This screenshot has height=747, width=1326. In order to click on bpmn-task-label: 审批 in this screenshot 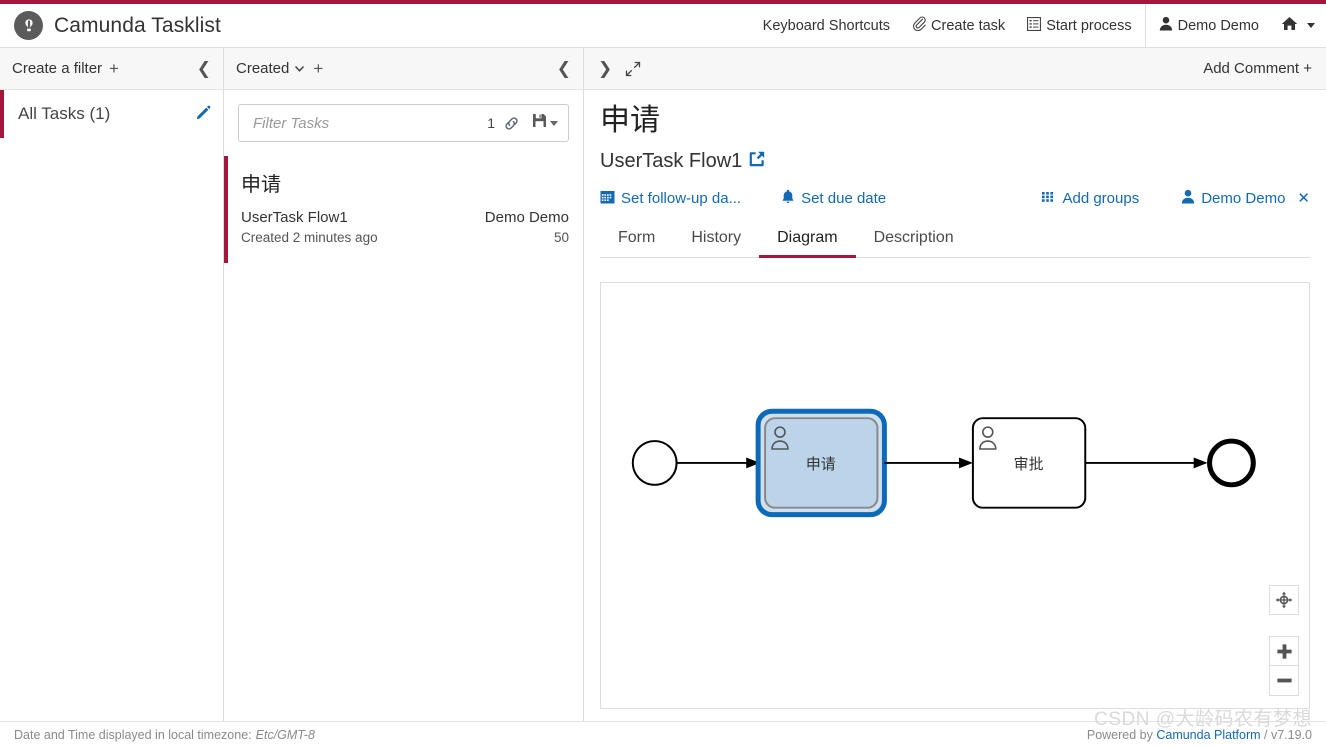, I will do `click(1029, 463)`.